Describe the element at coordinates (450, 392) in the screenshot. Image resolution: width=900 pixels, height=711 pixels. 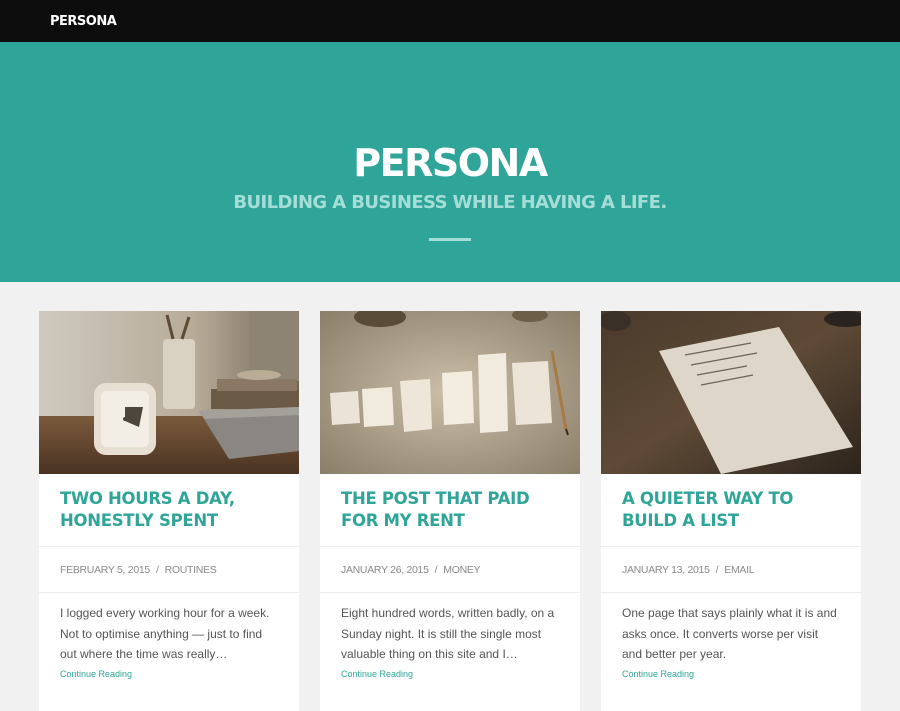
I see `post-thumbnail-paper-notes` at that location.